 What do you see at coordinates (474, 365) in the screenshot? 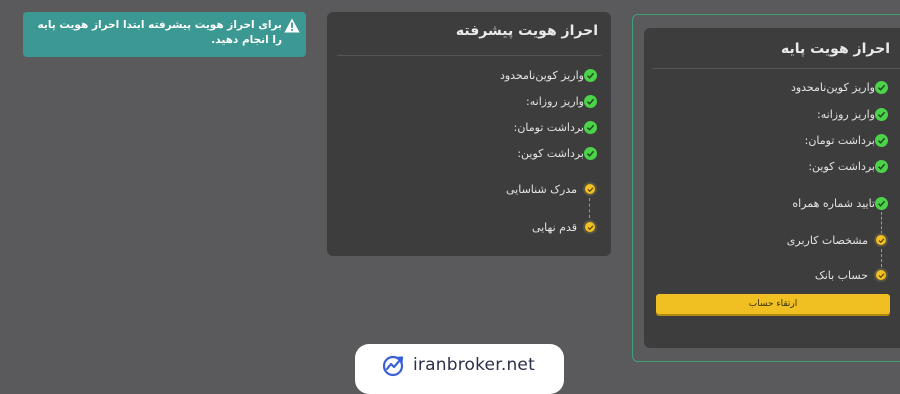
I see `brand-text: iranbroker.net` at bounding box center [474, 365].